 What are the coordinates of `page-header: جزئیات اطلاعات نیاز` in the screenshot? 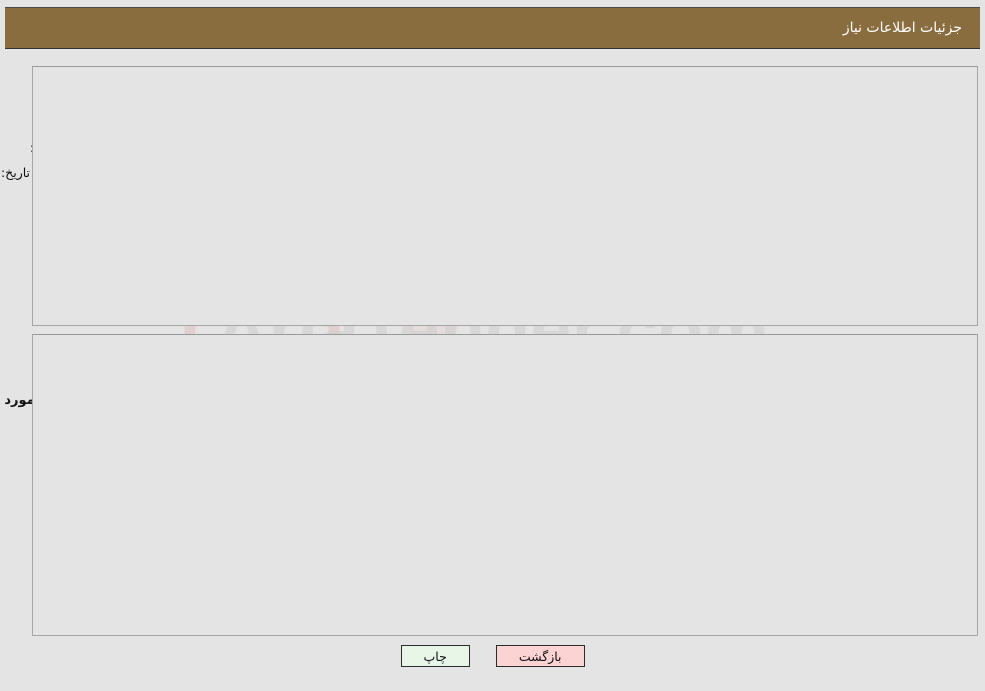 It's located at (492, 28).